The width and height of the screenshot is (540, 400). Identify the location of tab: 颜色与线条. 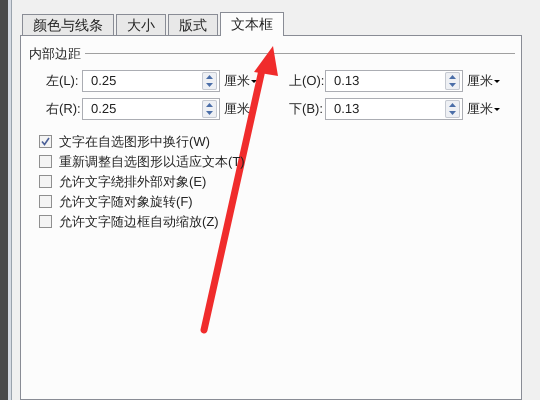
(68, 24).